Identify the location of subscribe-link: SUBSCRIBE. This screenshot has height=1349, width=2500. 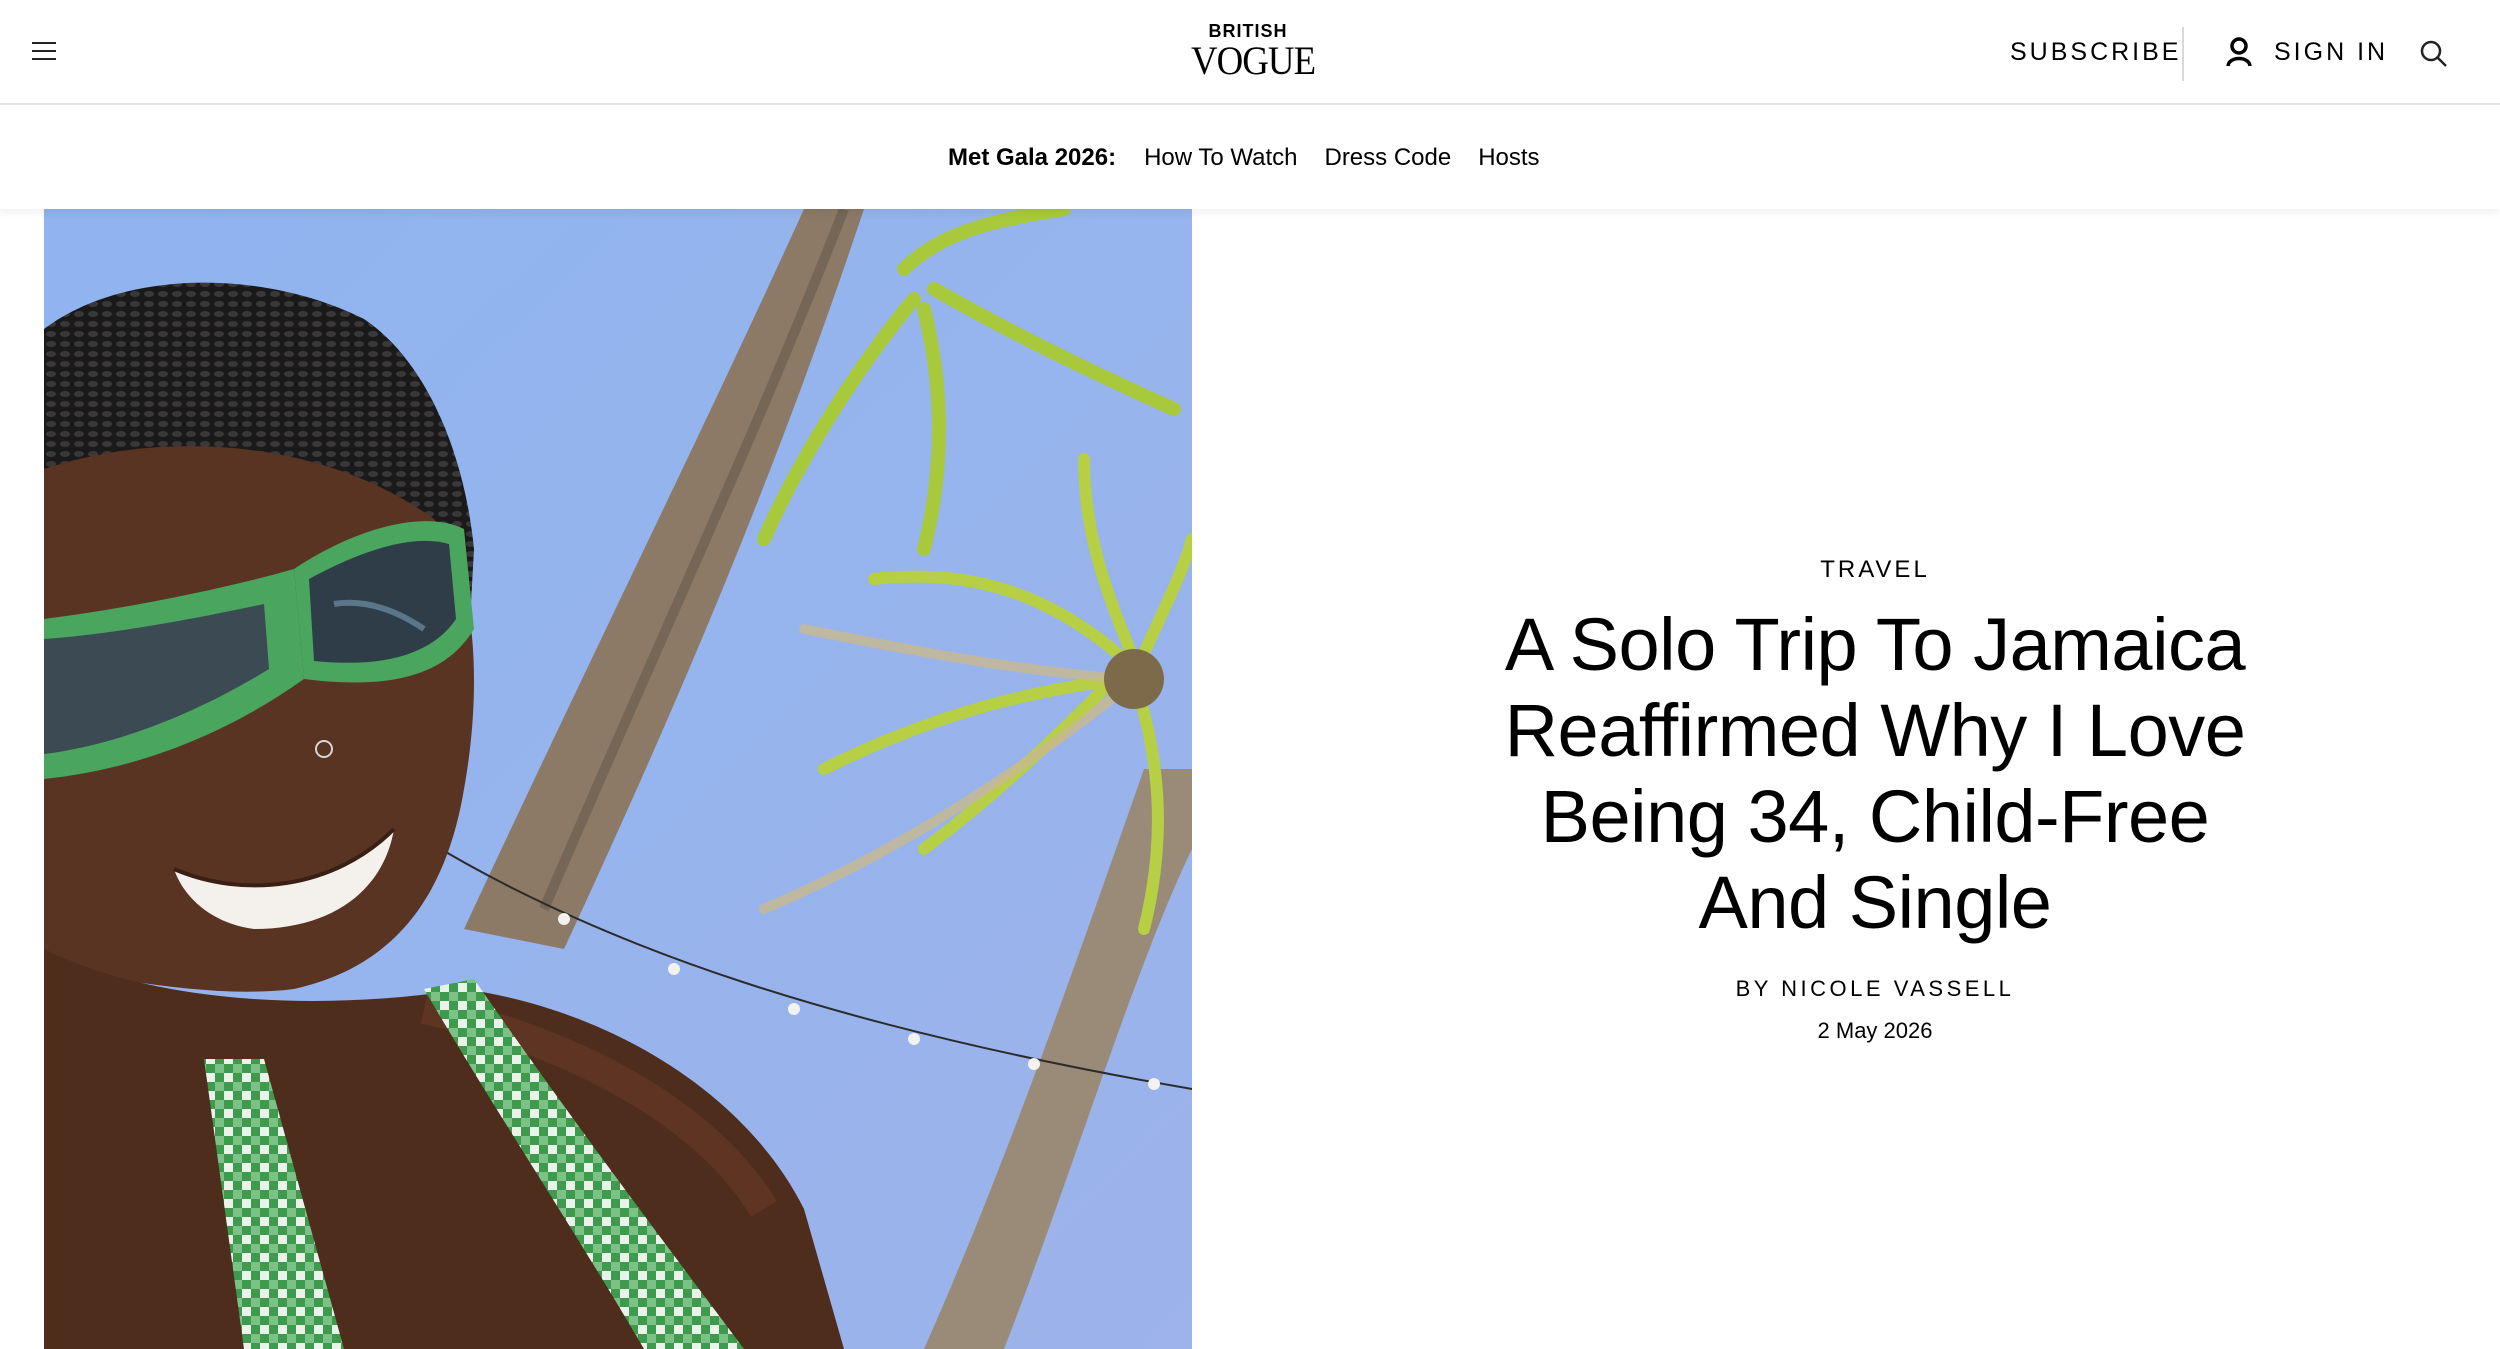
(2095, 52).